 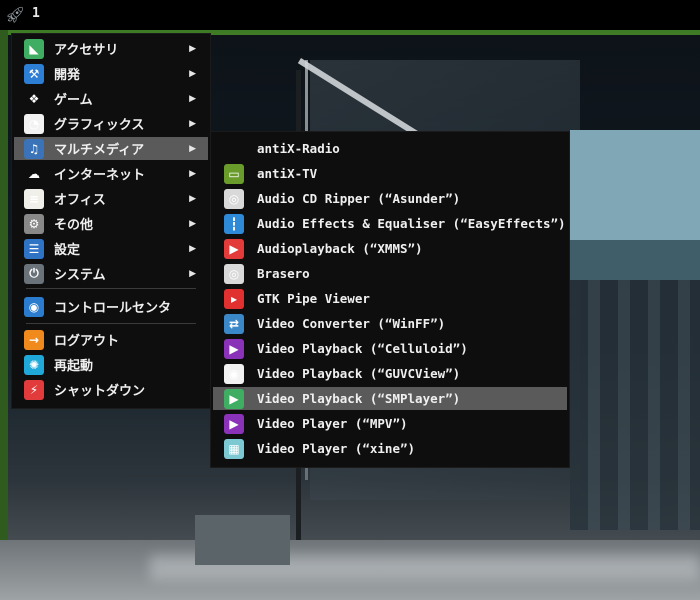 What do you see at coordinates (34, 248) in the screenshot?
I see `settings-icon: ☰` at bounding box center [34, 248].